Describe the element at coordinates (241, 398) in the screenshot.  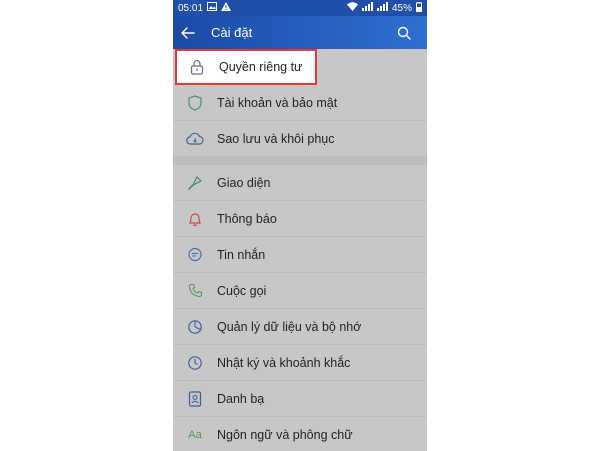
I see `settings-item-label: Danh bạ` at that location.